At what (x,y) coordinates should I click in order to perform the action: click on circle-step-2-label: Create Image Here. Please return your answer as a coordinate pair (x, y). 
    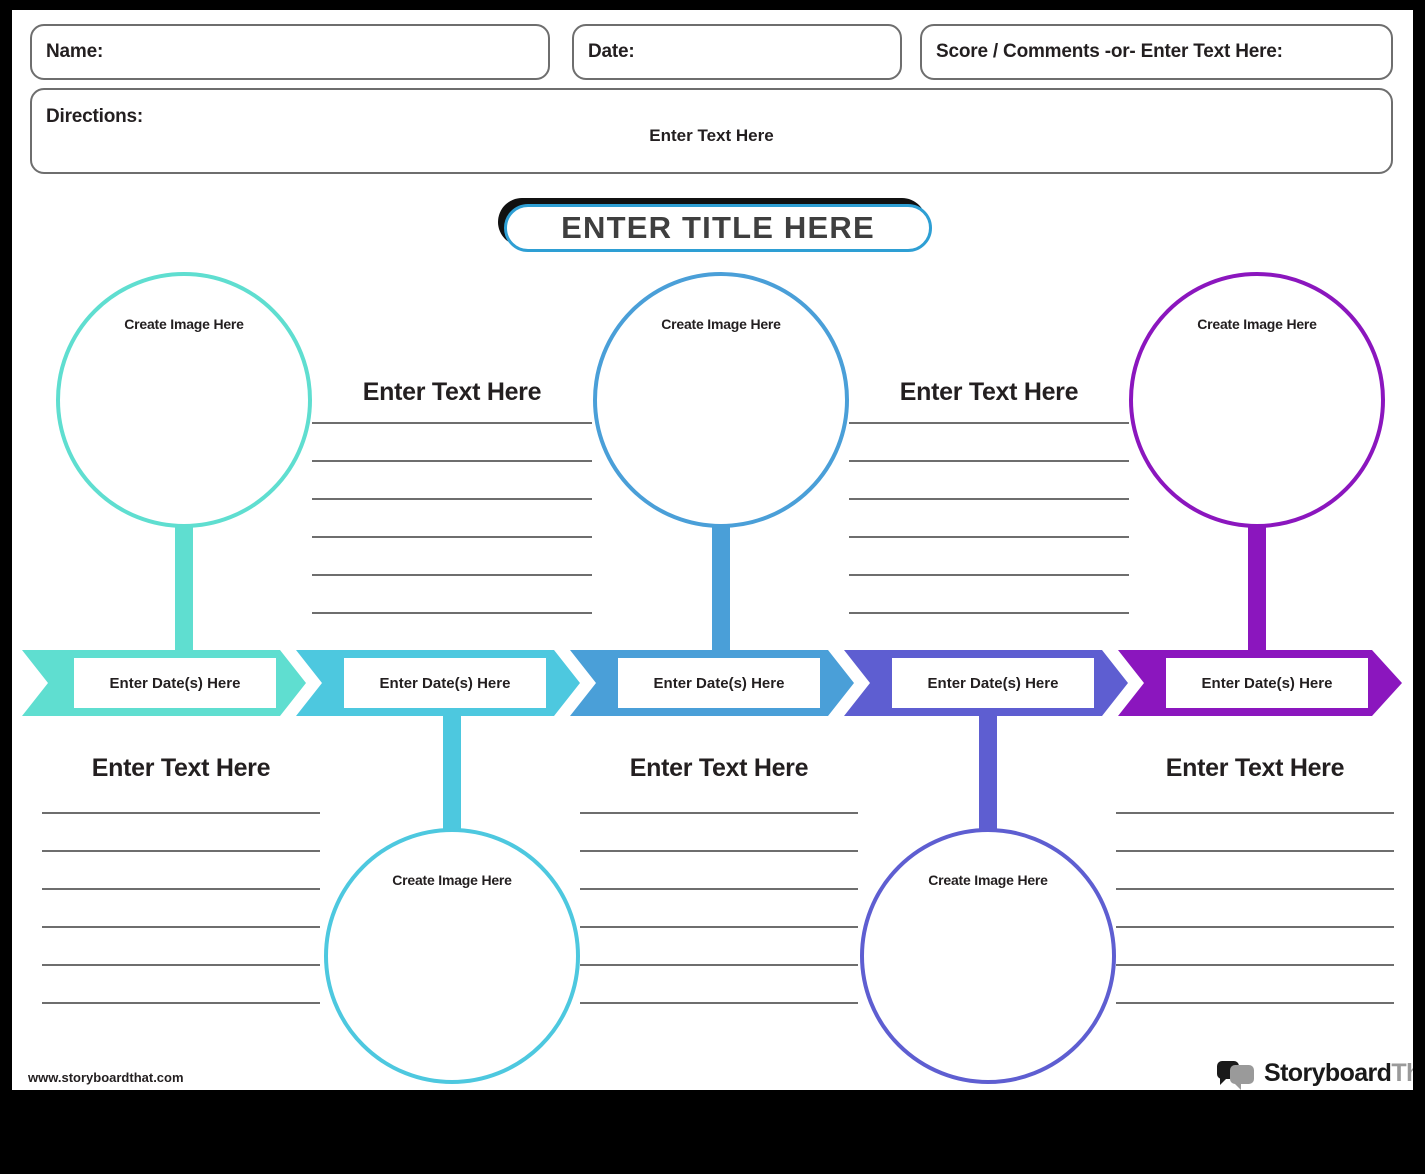
    Looking at the image, I should click on (452, 880).